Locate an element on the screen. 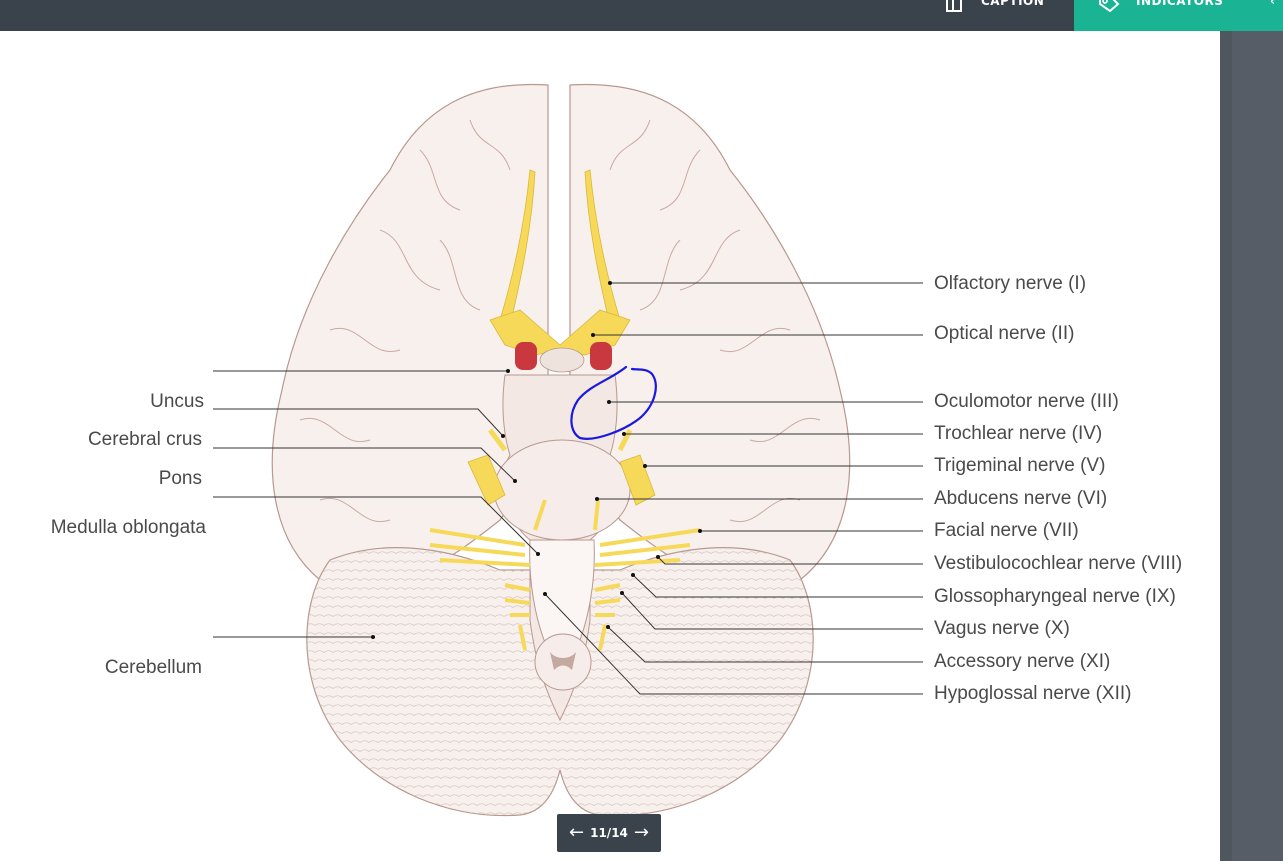  artery-left is located at coordinates (526, 356).